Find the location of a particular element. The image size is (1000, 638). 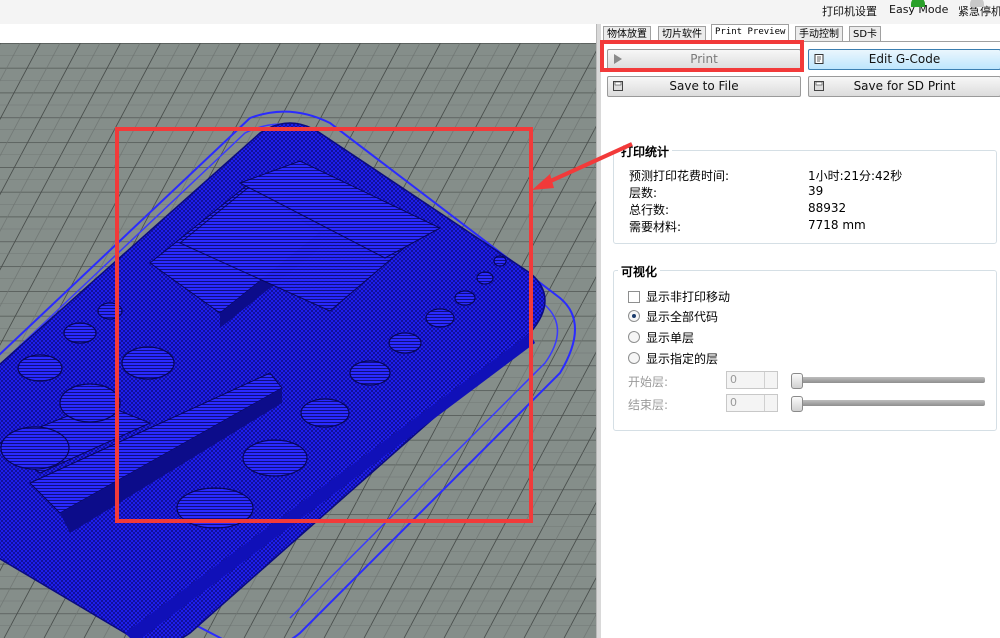

stat-value-layers: 39 is located at coordinates (816, 191).